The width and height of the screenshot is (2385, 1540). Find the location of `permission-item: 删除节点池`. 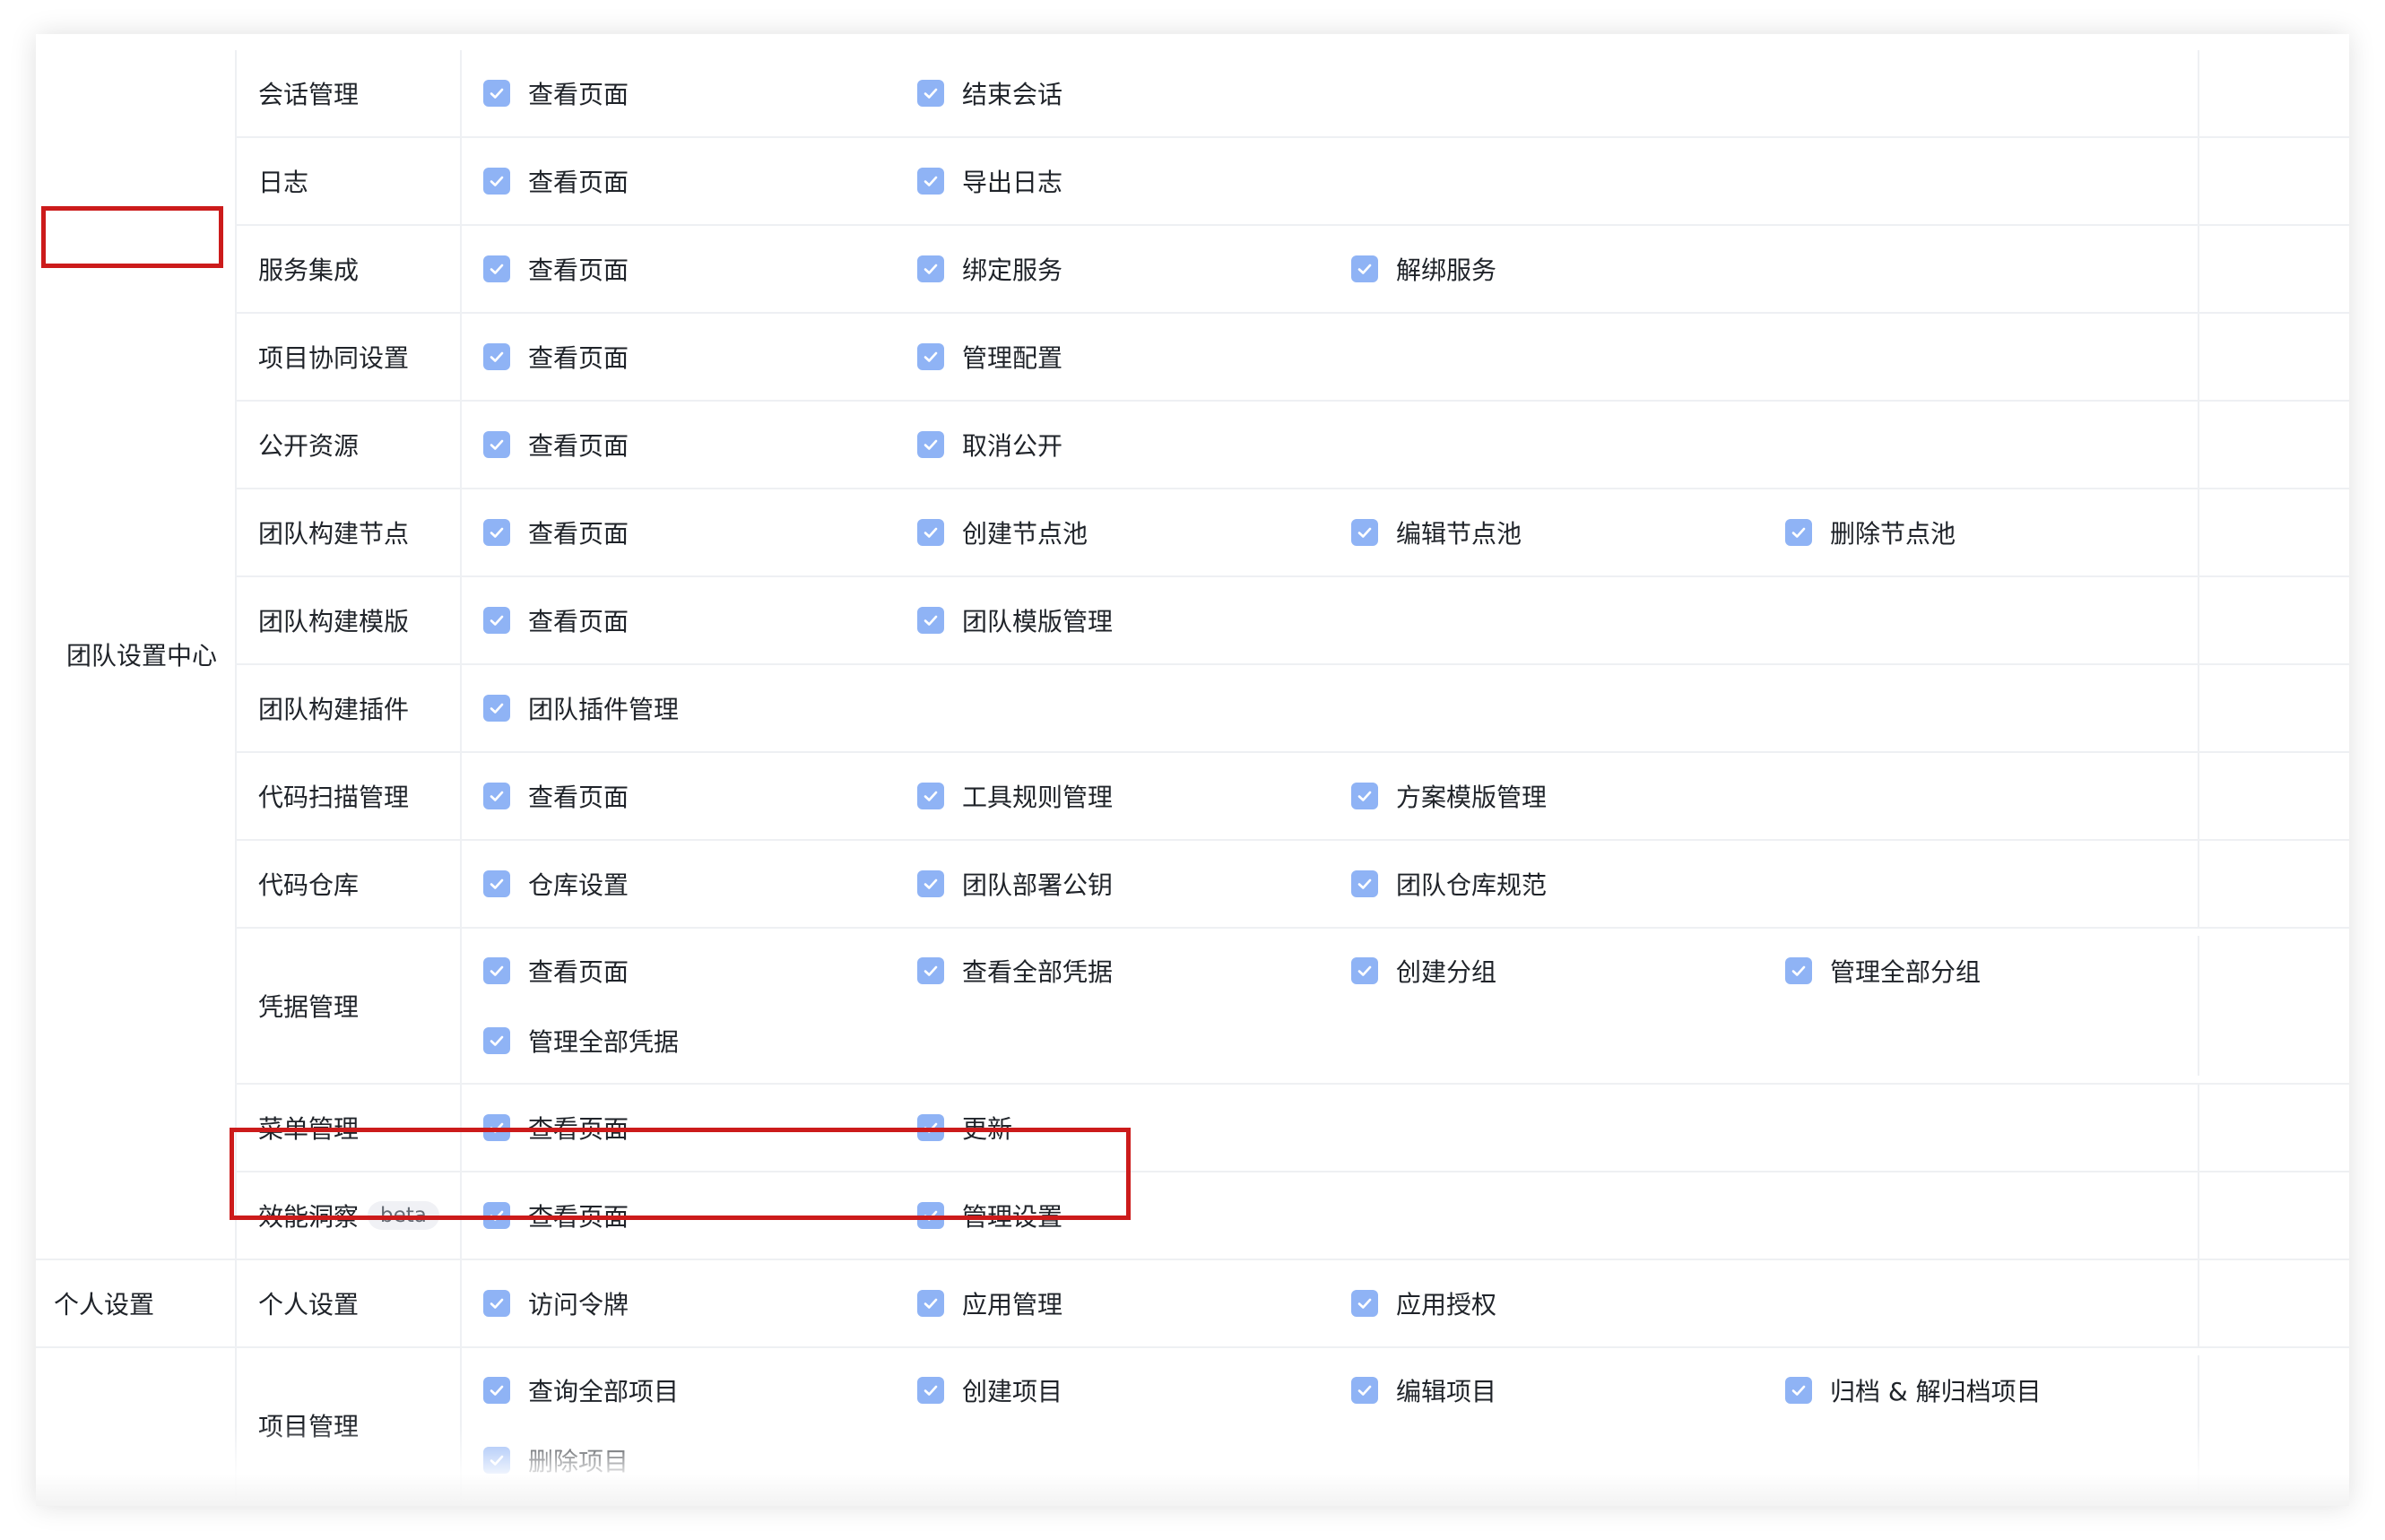

permission-item: 删除节点池 is located at coordinates (1981, 532).